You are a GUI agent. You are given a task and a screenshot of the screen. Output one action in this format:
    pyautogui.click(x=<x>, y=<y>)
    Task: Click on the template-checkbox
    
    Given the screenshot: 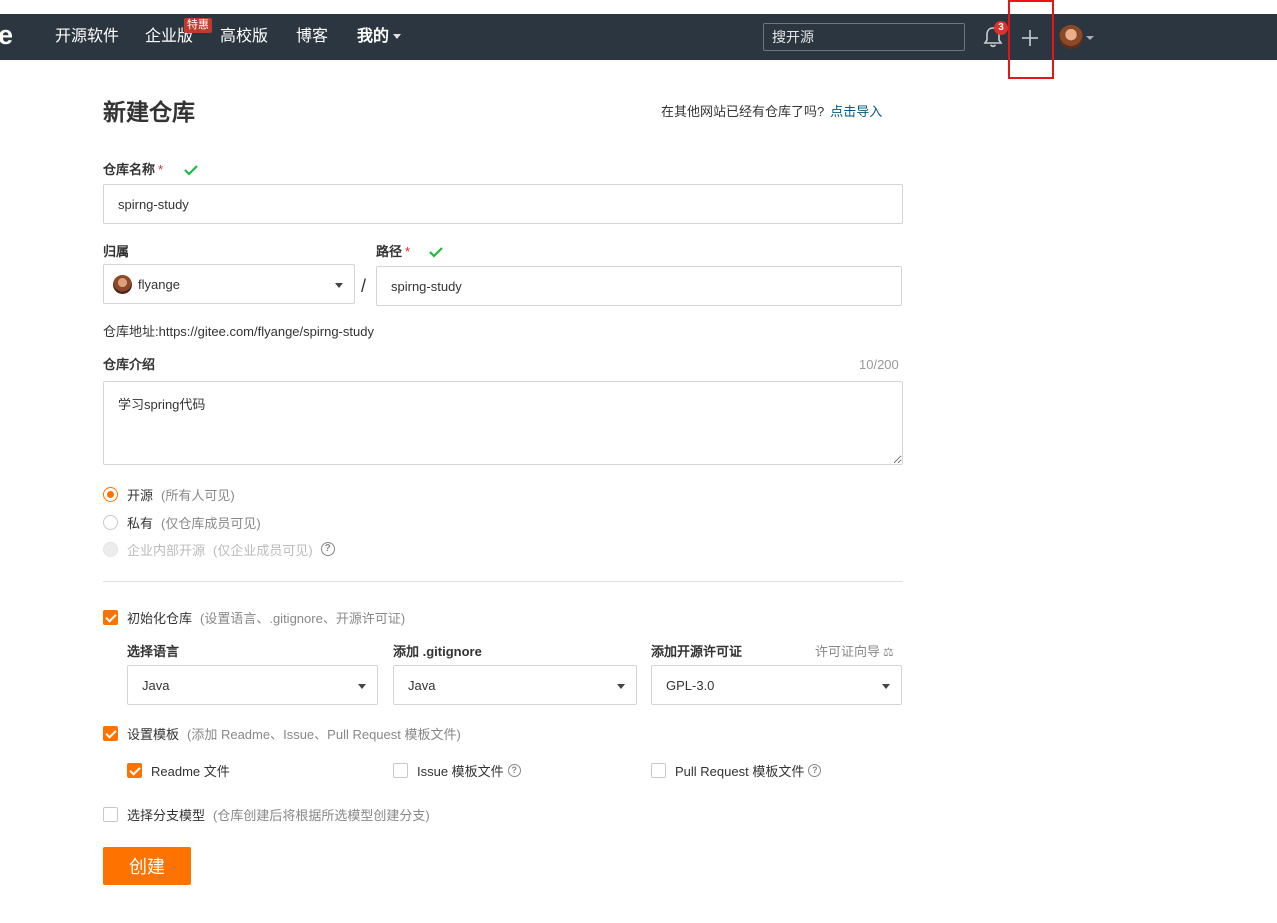 What is the action you would take?
    pyautogui.click(x=110, y=733)
    